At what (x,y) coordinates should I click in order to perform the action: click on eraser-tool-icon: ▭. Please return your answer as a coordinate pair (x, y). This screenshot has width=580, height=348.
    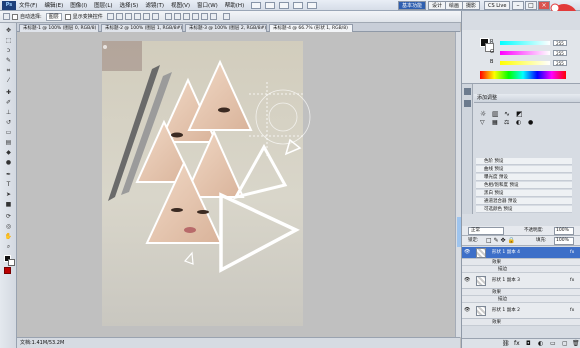
    Looking at the image, I should click on (8, 133).